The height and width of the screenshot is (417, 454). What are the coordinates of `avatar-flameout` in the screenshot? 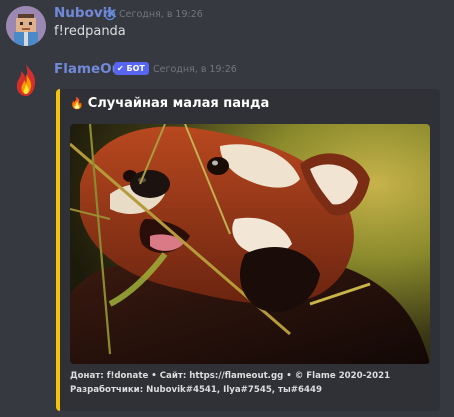 It's located at (26, 80).